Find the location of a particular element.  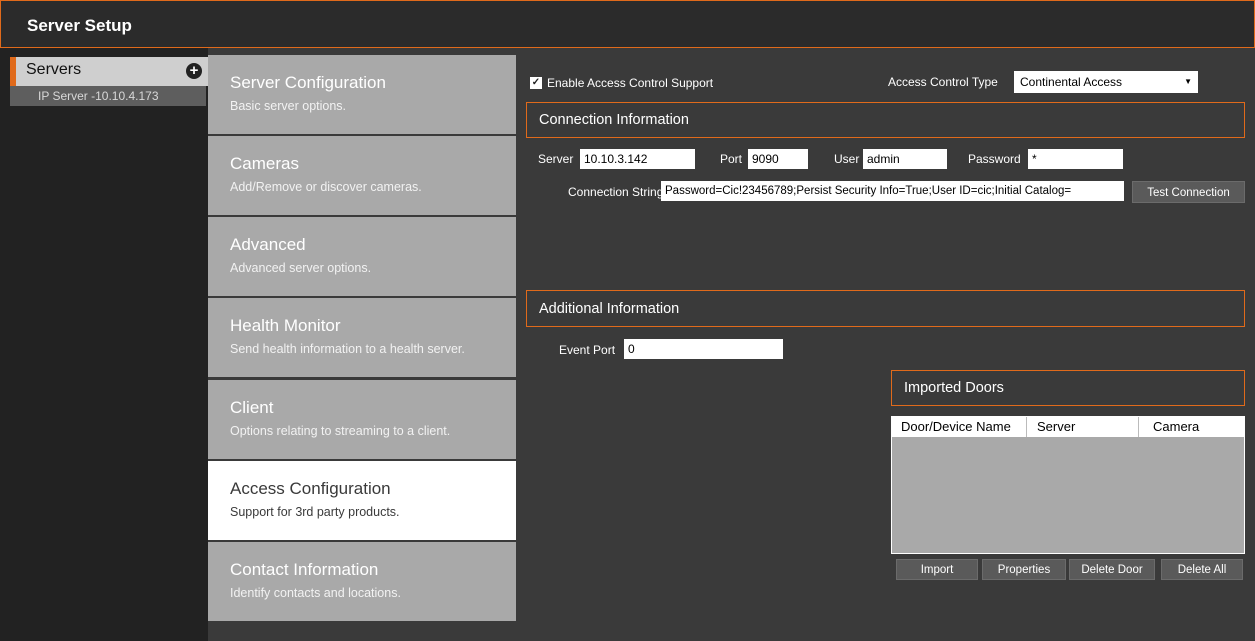

connection-info-title: Connection Information is located at coordinates (614, 120).